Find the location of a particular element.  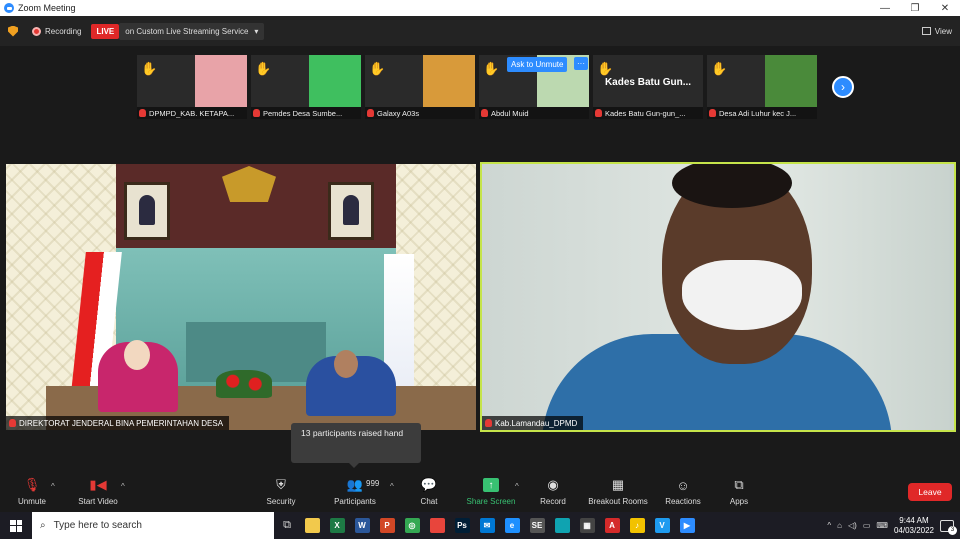

security-button: ⛨ Security is located at coordinates (281, 491).